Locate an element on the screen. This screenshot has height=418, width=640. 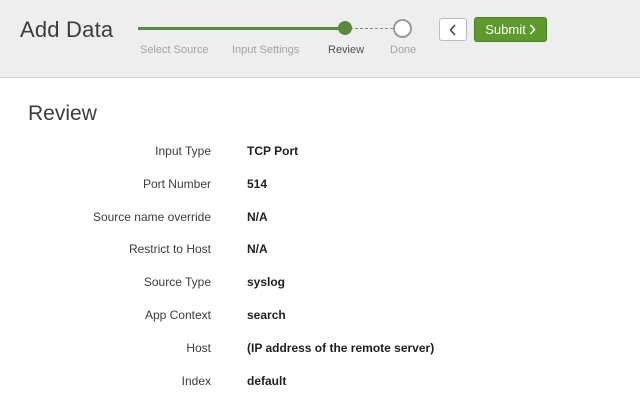
submit-button: Submit is located at coordinates (510, 29).